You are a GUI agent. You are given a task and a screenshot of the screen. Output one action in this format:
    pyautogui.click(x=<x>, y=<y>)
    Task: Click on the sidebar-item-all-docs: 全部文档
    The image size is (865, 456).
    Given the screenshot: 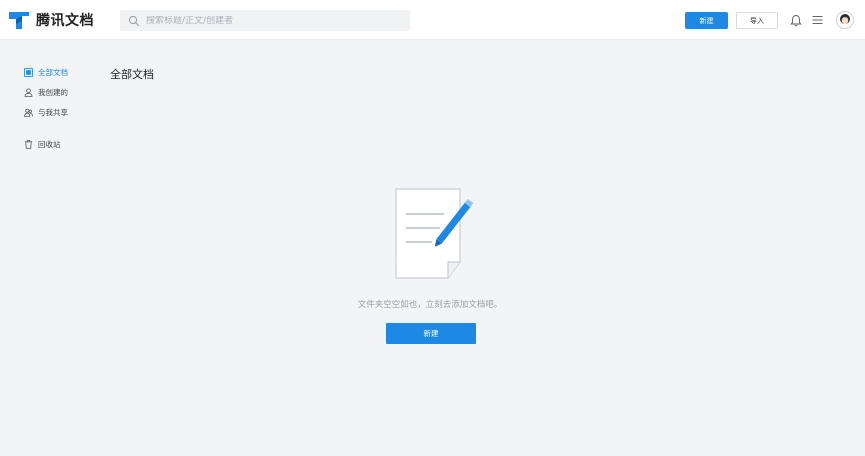 What is the action you would take?
    pyautogui.click(x=64, y=72)
    